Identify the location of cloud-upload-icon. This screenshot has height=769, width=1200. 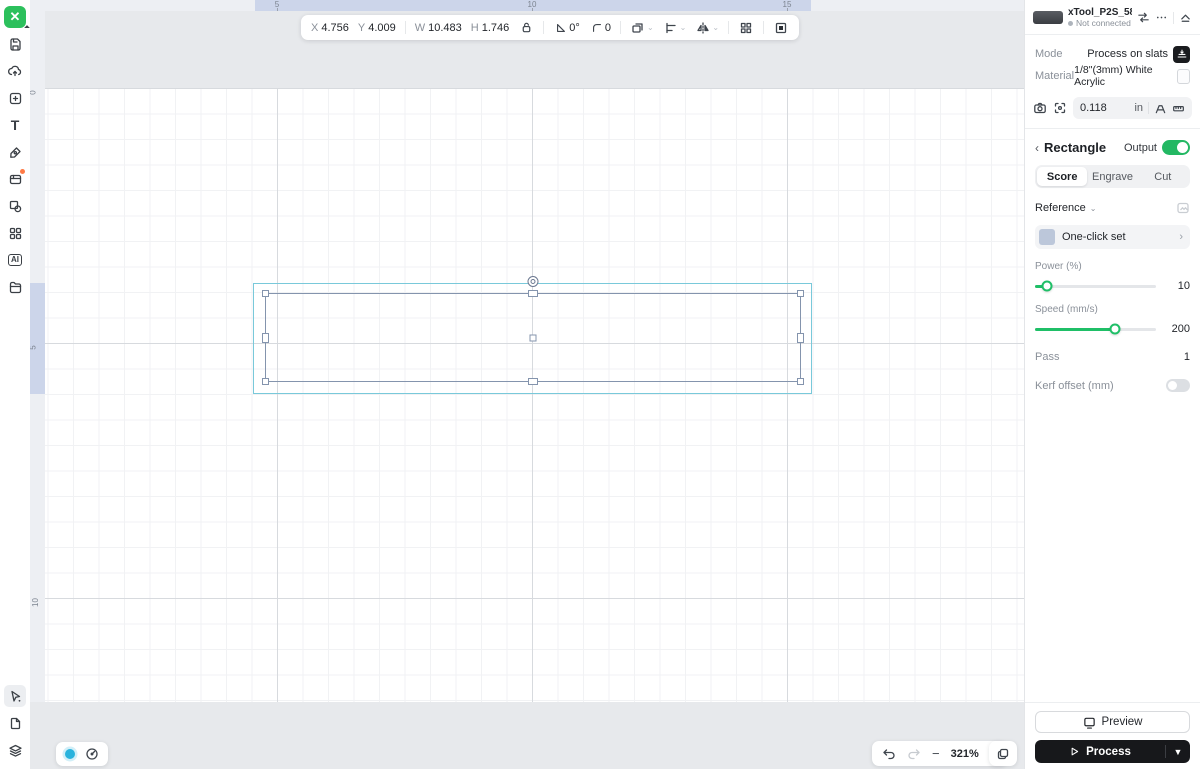
(15, 71).